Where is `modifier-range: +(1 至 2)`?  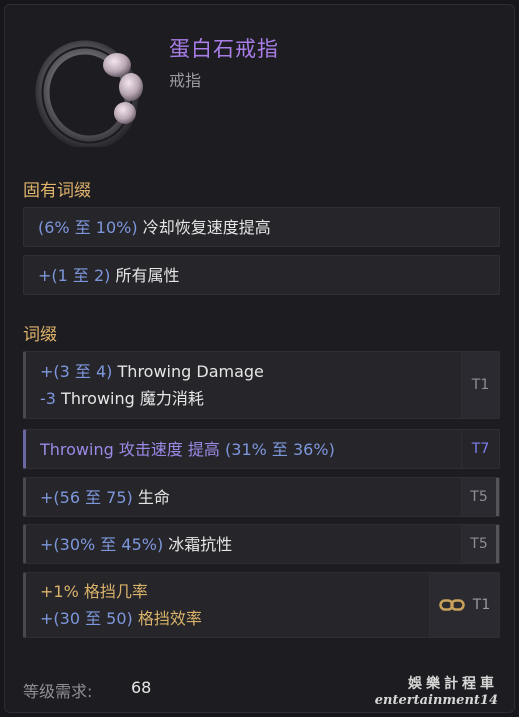
modifier-range: +(1 至 2) is located at coordinates (74, 275).